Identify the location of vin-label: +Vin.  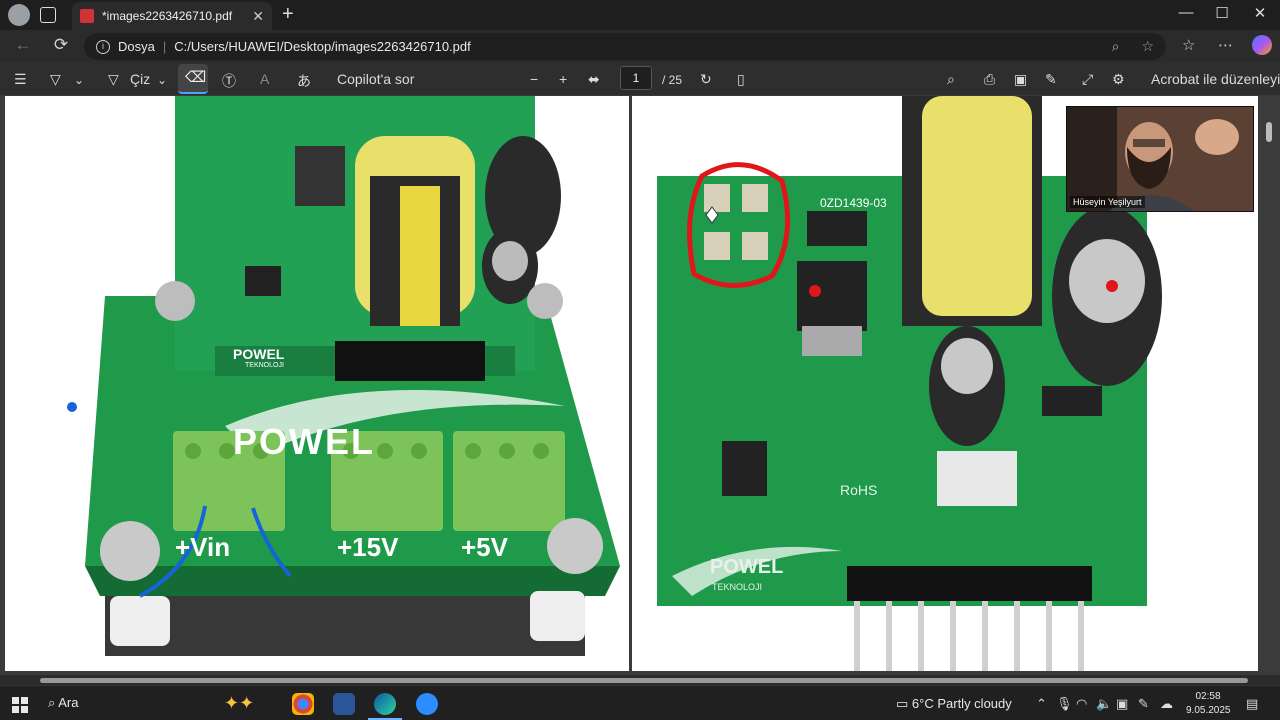
(203, 547).